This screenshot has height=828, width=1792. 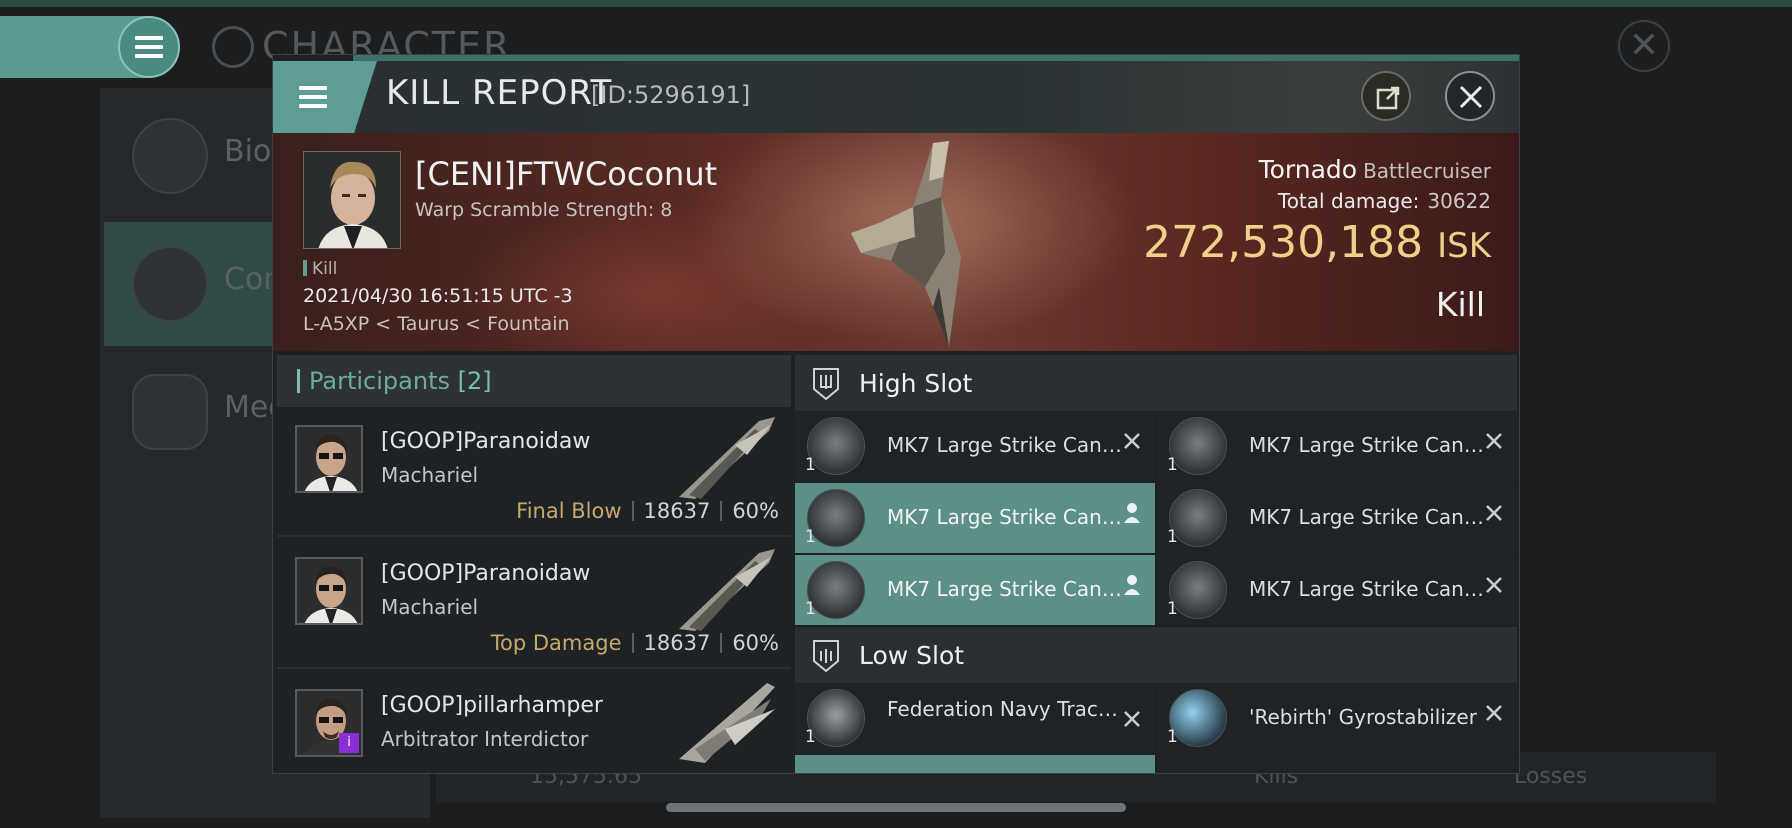 I want to click on kill-result: Kill, so click(x=1460, y=304).